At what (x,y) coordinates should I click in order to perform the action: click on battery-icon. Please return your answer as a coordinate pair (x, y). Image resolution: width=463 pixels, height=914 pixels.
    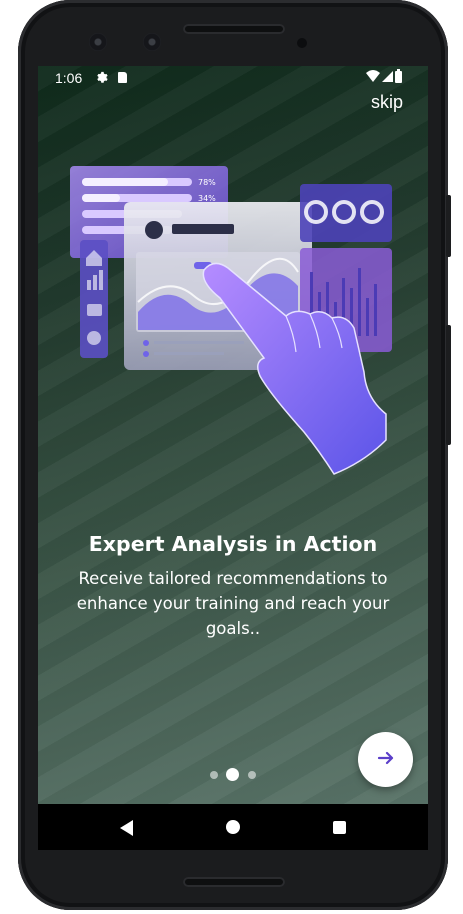
    Looking at the image, I should click on (398, 76).